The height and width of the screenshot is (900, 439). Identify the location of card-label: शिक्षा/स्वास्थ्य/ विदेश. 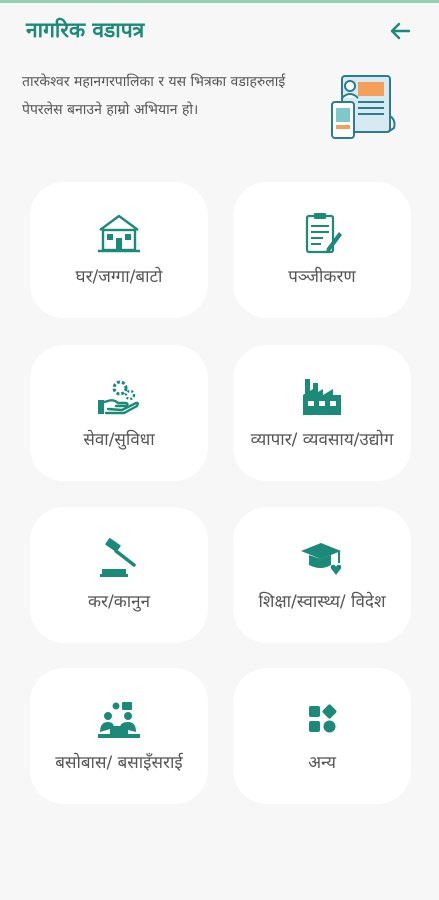
(322, 602).